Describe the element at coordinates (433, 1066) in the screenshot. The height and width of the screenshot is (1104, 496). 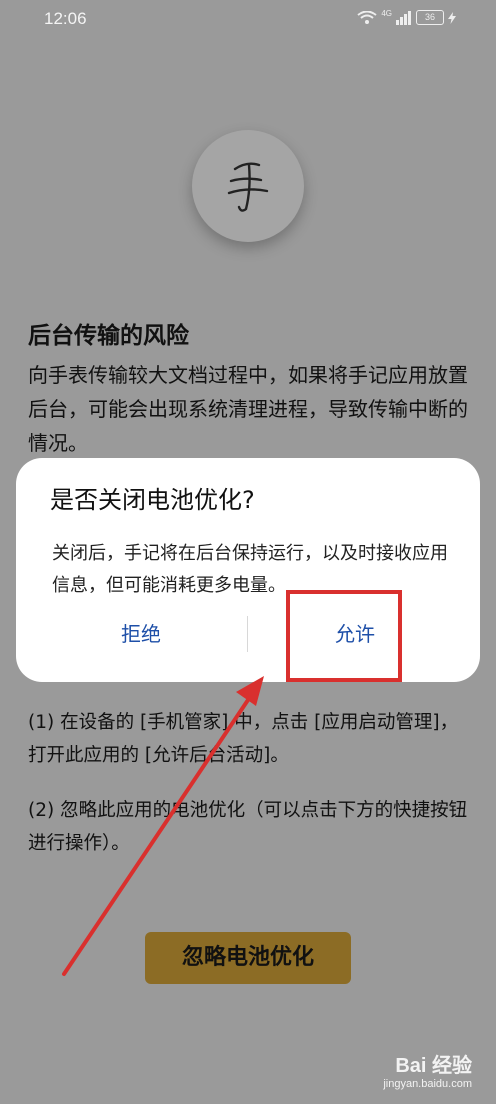
I see `watermark-main: Bai 经验` at that location.